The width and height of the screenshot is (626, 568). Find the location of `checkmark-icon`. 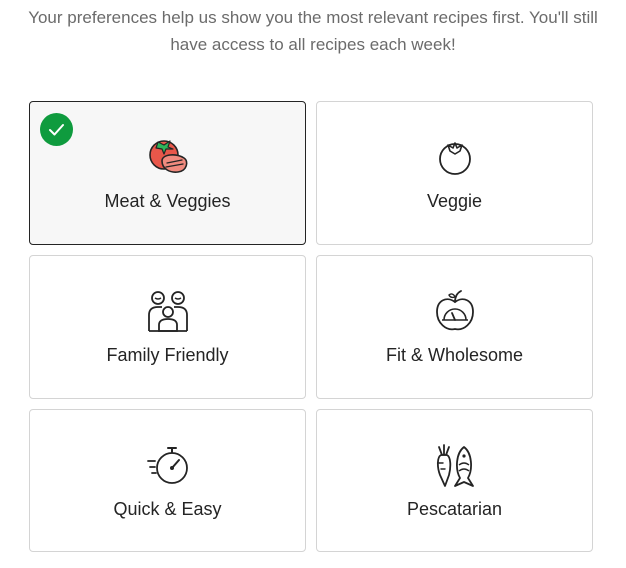

checkmark-icon is located at coordinates (56, 129).